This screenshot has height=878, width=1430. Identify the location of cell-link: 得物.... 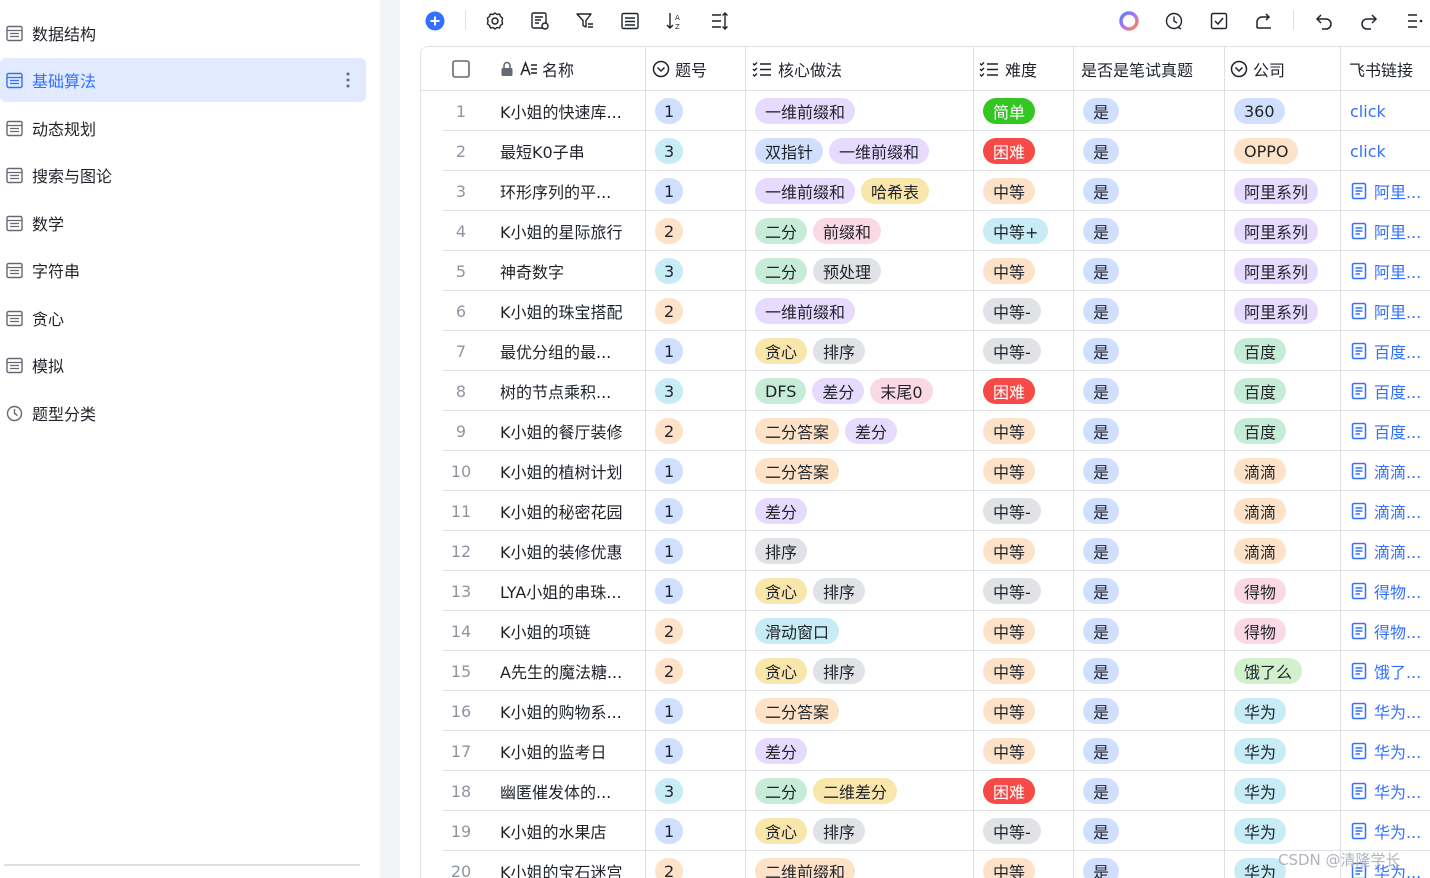
(1390, 591).